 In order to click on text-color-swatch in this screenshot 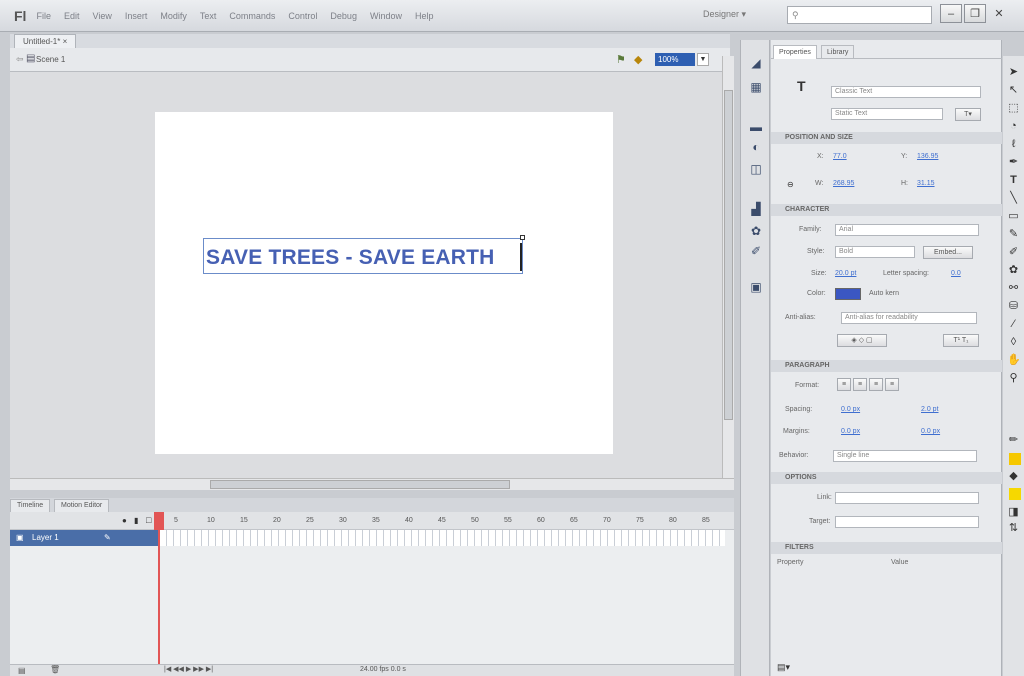, I will do `click(848, 294)`.